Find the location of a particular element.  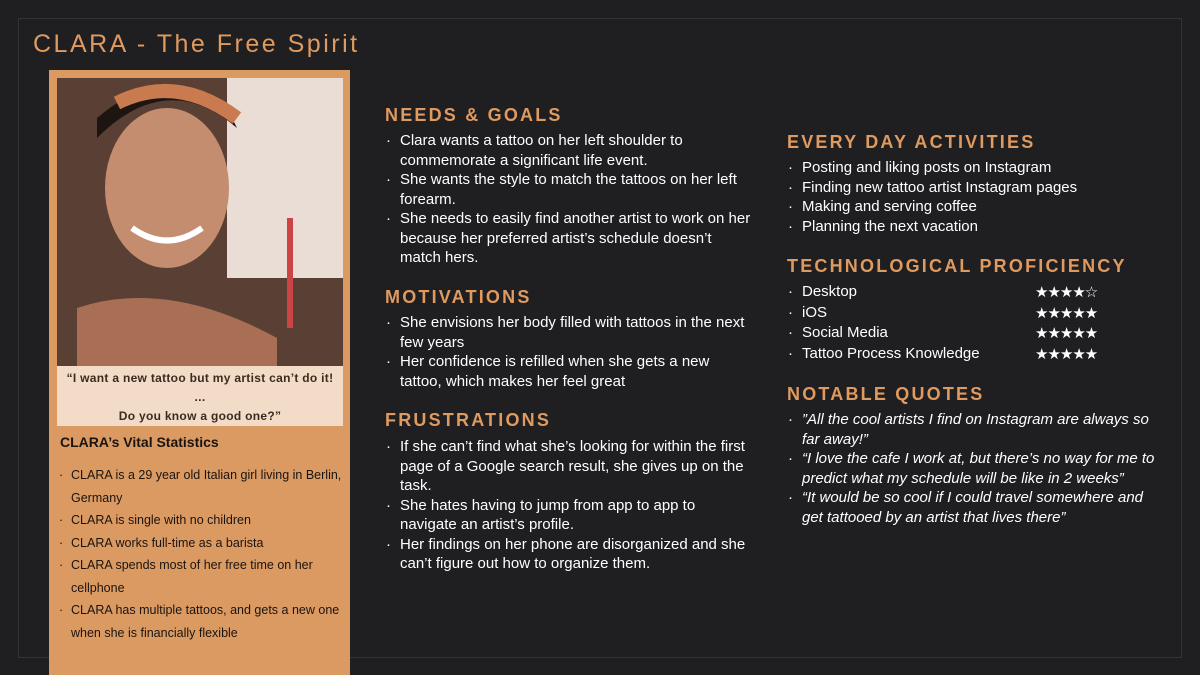

tech-item-tattoo-process: Tattoo Process Knowledge ★★★★★ is located at coordinates (947, 354).